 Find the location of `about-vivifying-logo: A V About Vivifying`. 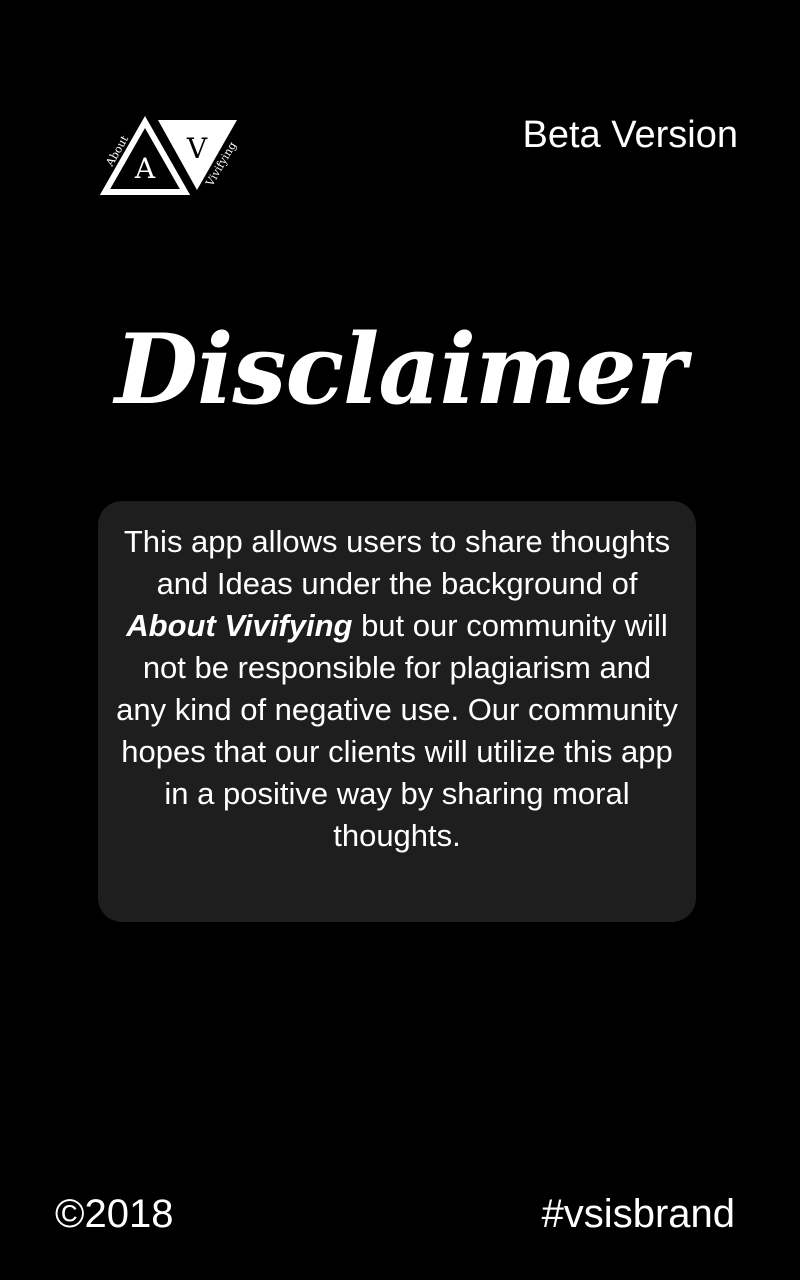

about-vivifying-logo: A V About Vivifying is located at coordinates (175, 157).